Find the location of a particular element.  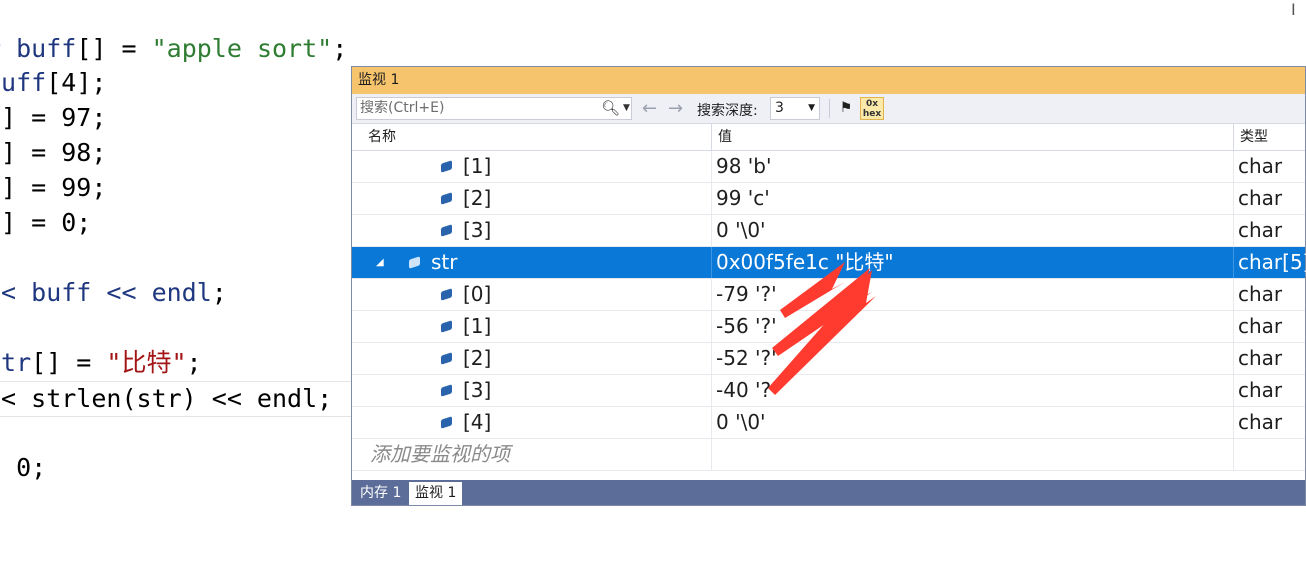

watch-title: 监视 1 is located at coordinates (828, 80).